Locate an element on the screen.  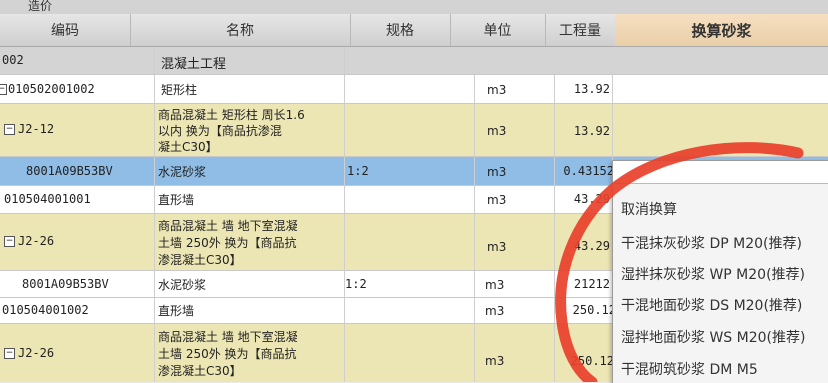
dropdown-option: 干混抹灰砂浆 DP M20(推荐) is located at coordinates (711, 243).